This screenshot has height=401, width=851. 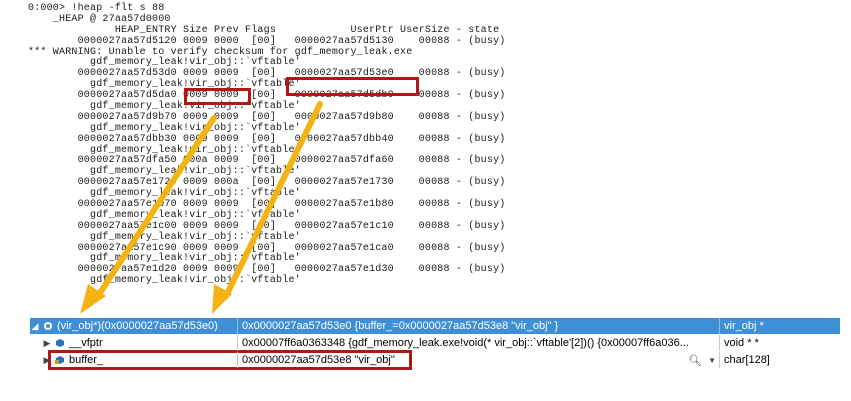 What do you see at coordinates (744, 326) in the screenshot?
I see `watch-row-type: vir_obj *` at bounding box center [744, 326].